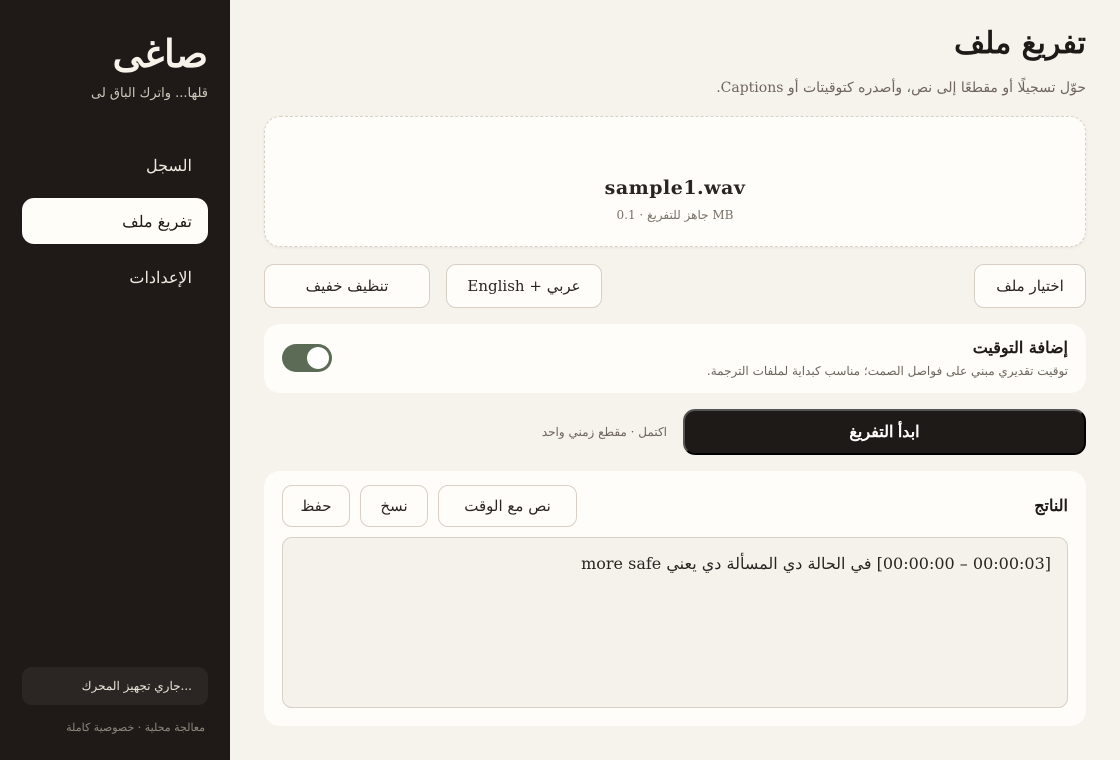  What do you see at coordinates (604, 432) in the screenshot?
I see `transcription-status: اكتمل · مقطع زمني واحد` at bounding box center [604, 432].